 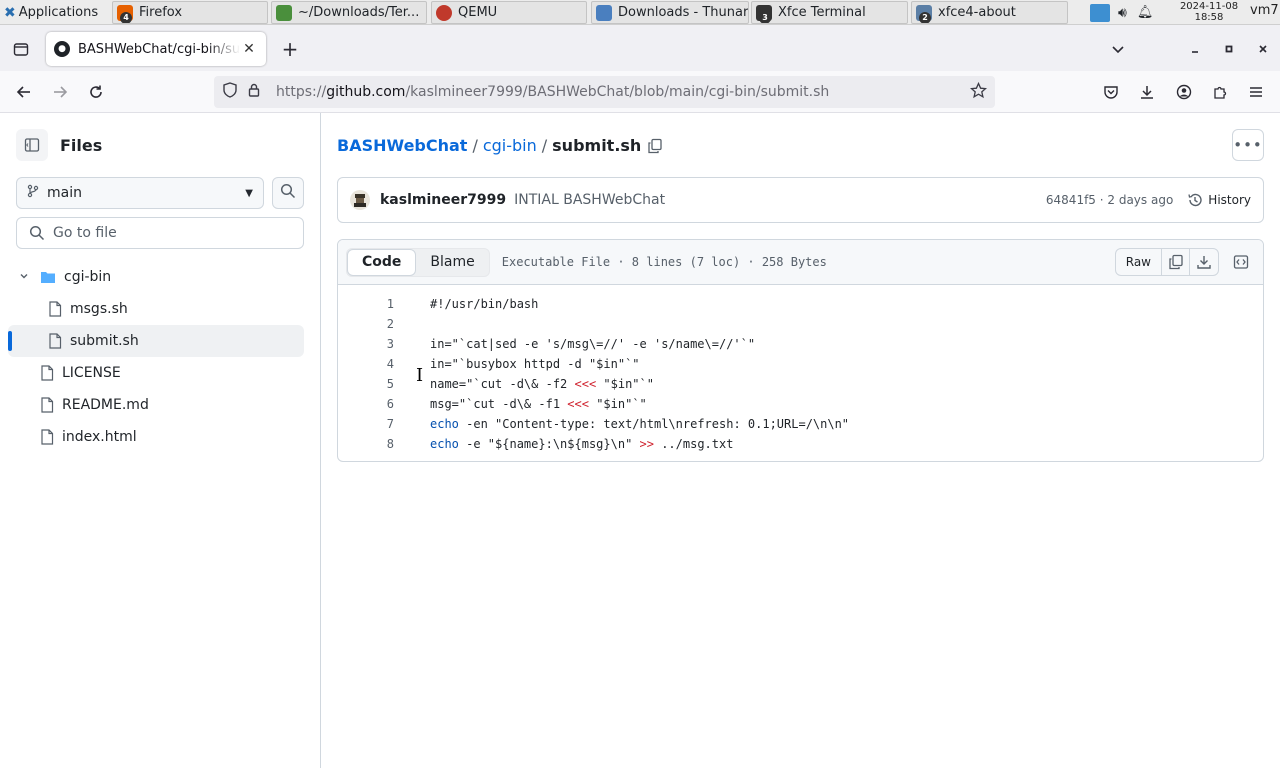 What do you see at coordinates (1147, 92) in the screenshot?
I see `downloads-icon` at bounding box center [1147, 92].